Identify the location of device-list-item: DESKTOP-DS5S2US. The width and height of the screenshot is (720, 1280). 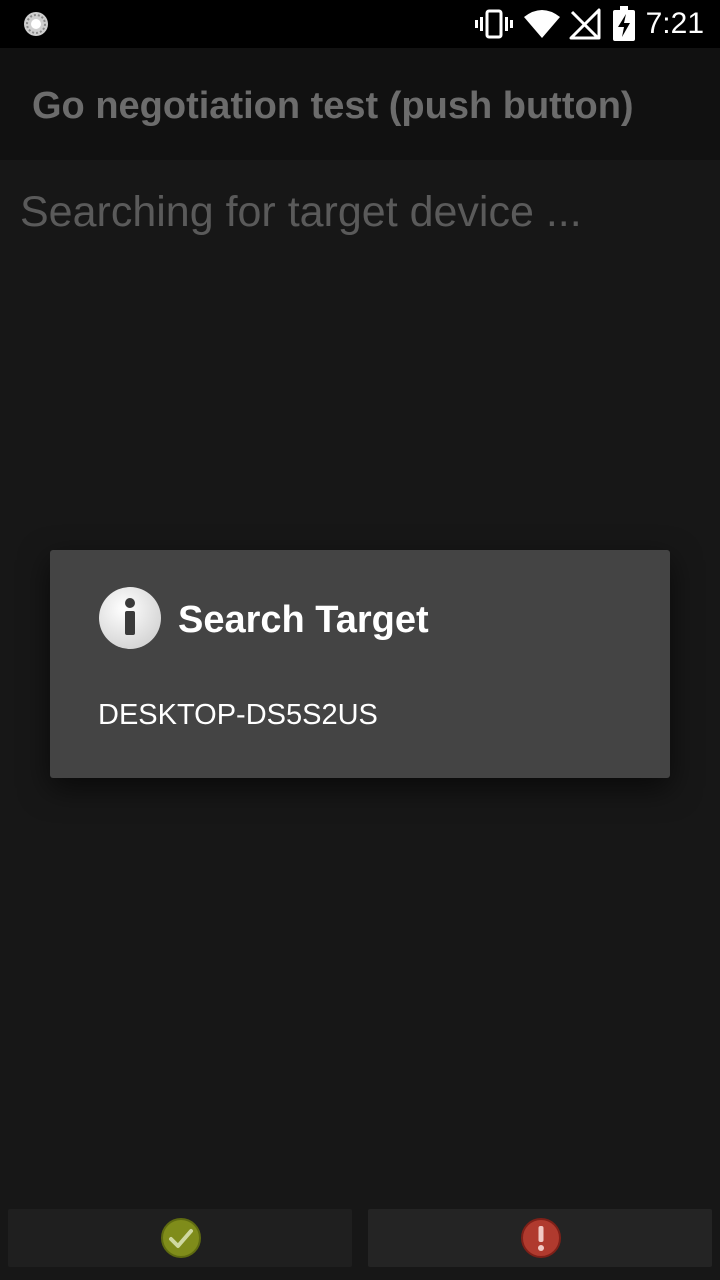
(360, 715).